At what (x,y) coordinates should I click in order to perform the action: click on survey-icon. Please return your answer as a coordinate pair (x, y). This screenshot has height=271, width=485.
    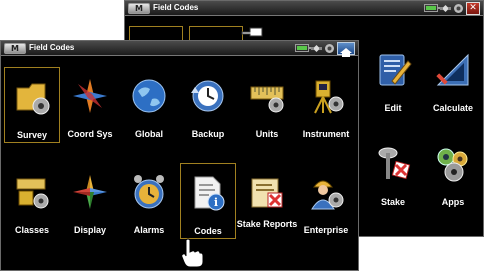
    Looking at the image, I should click on (33, 99).